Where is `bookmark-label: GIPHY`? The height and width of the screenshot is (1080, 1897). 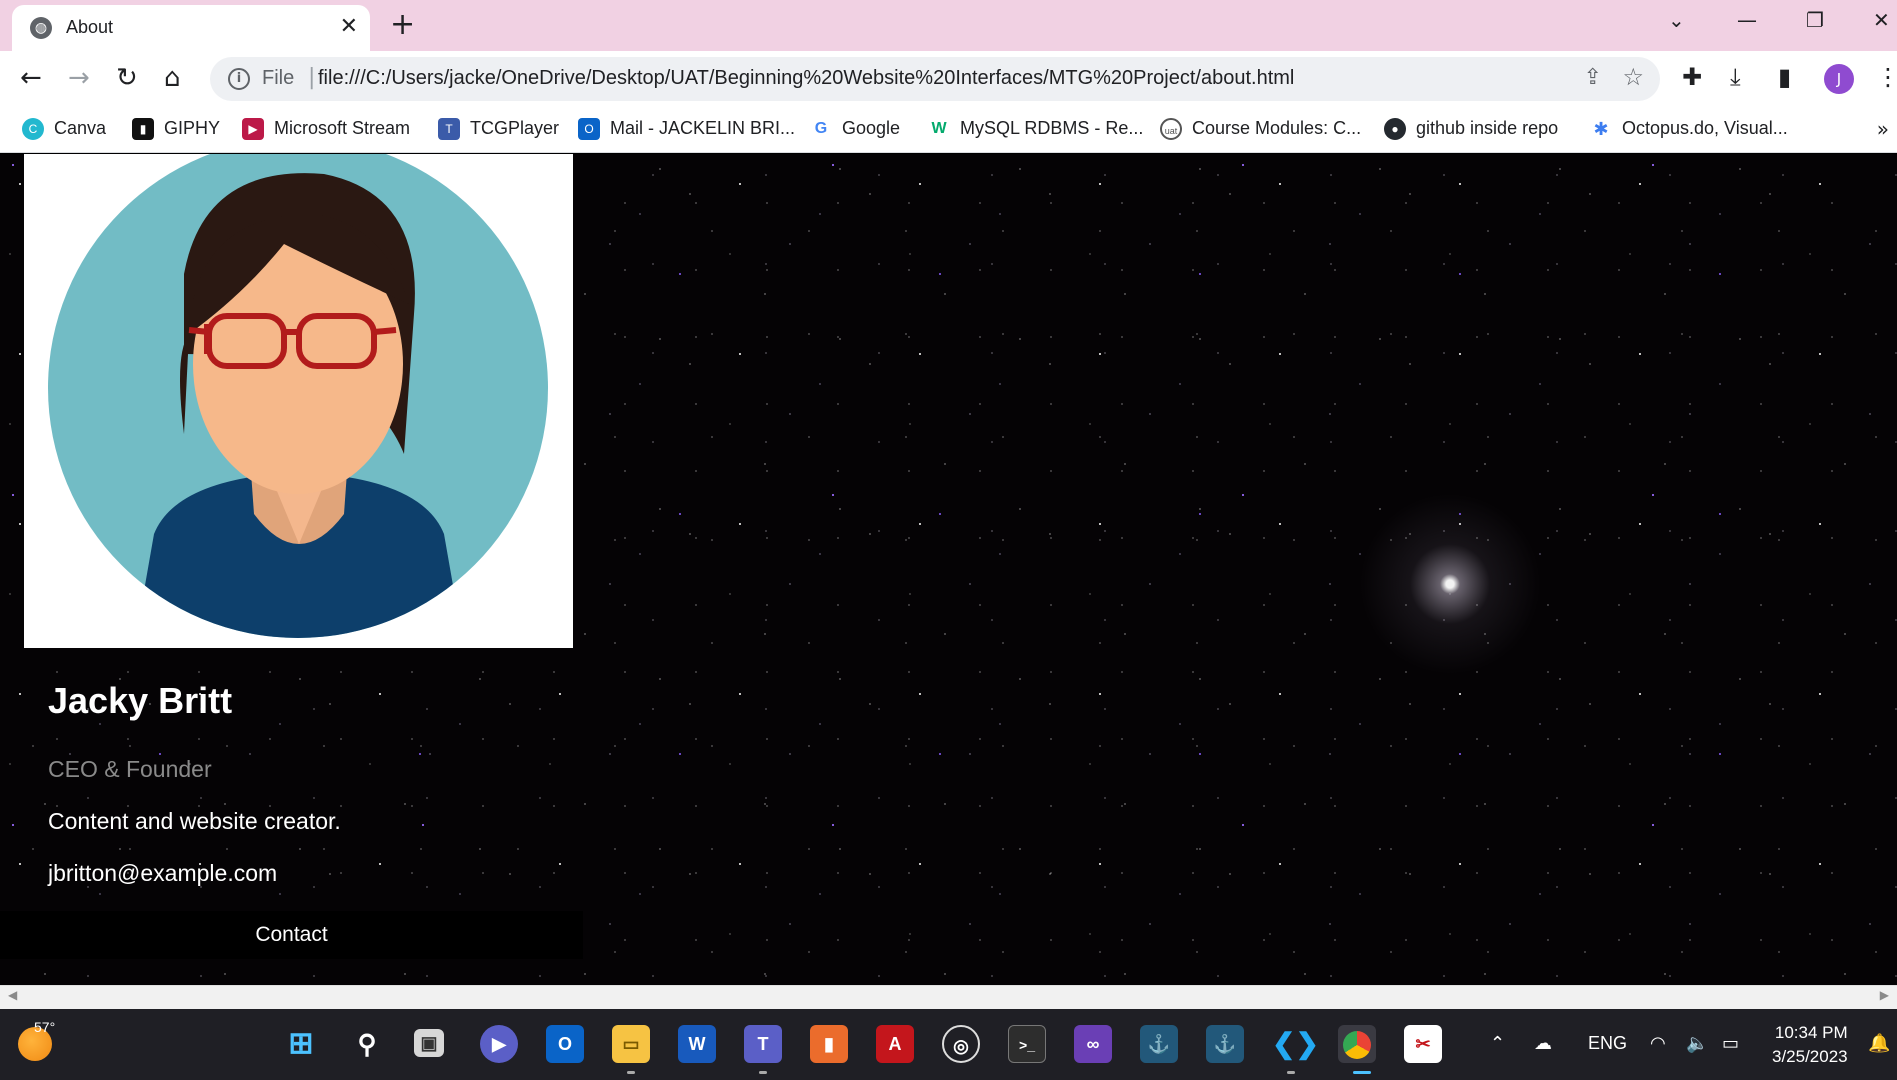 bookmark-label: GIPHY is located at coordinates (192, 128).